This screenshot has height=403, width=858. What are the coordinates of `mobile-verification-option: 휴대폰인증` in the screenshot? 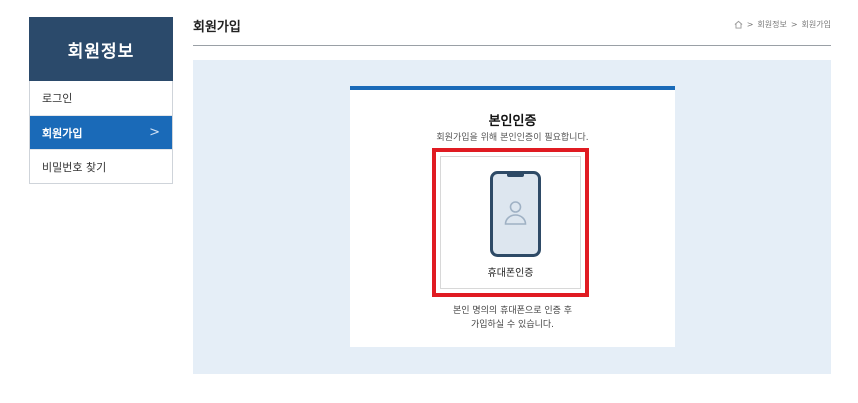 It's located at (510, 222).